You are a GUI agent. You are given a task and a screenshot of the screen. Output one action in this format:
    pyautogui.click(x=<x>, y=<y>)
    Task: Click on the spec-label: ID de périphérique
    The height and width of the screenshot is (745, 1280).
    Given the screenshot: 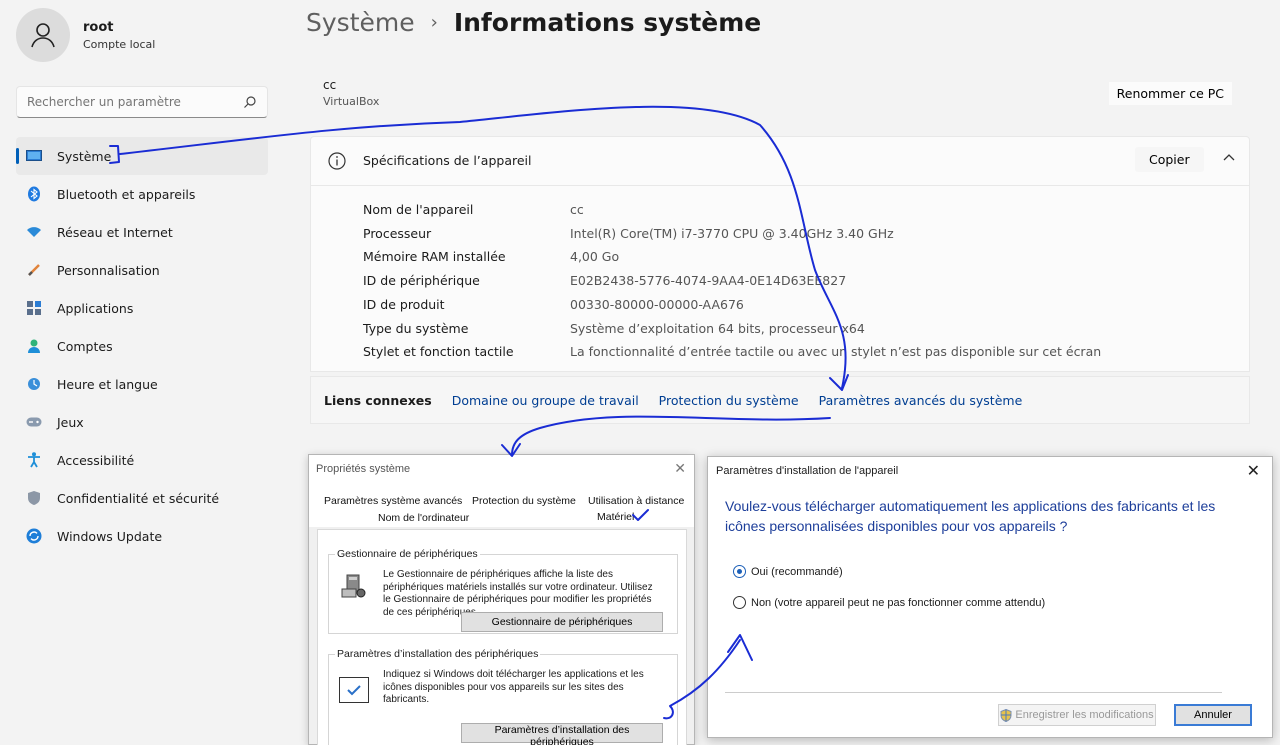 What is the action you would take?
    pyautogui.click(x=421, y=280)
    